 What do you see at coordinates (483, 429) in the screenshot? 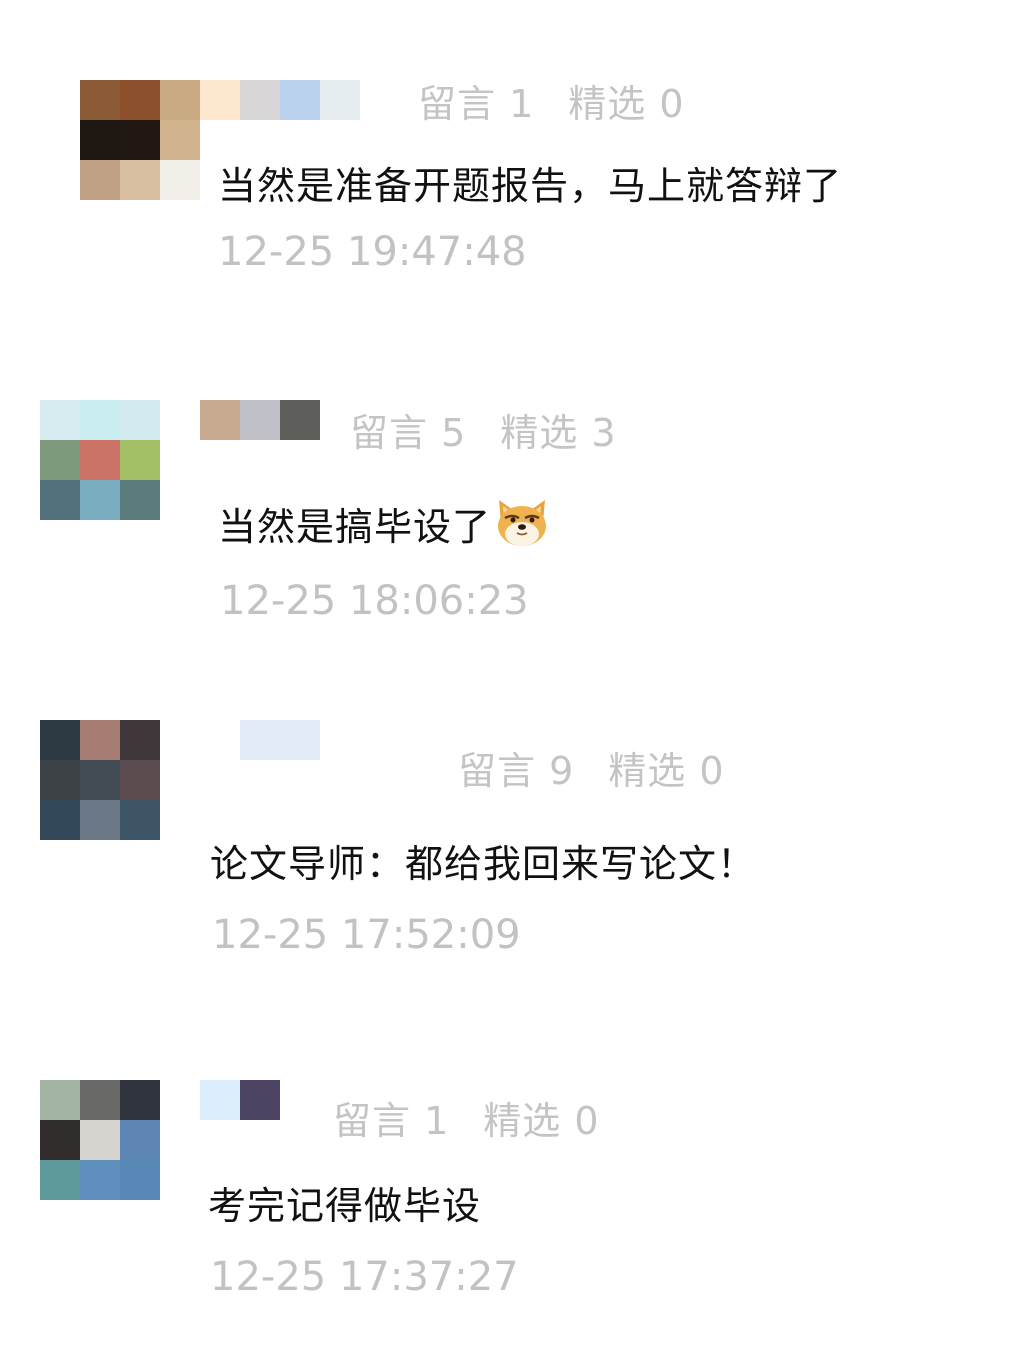
I see `comment-stats: 留言 5 精选 3` at bounding box center [483, 429].